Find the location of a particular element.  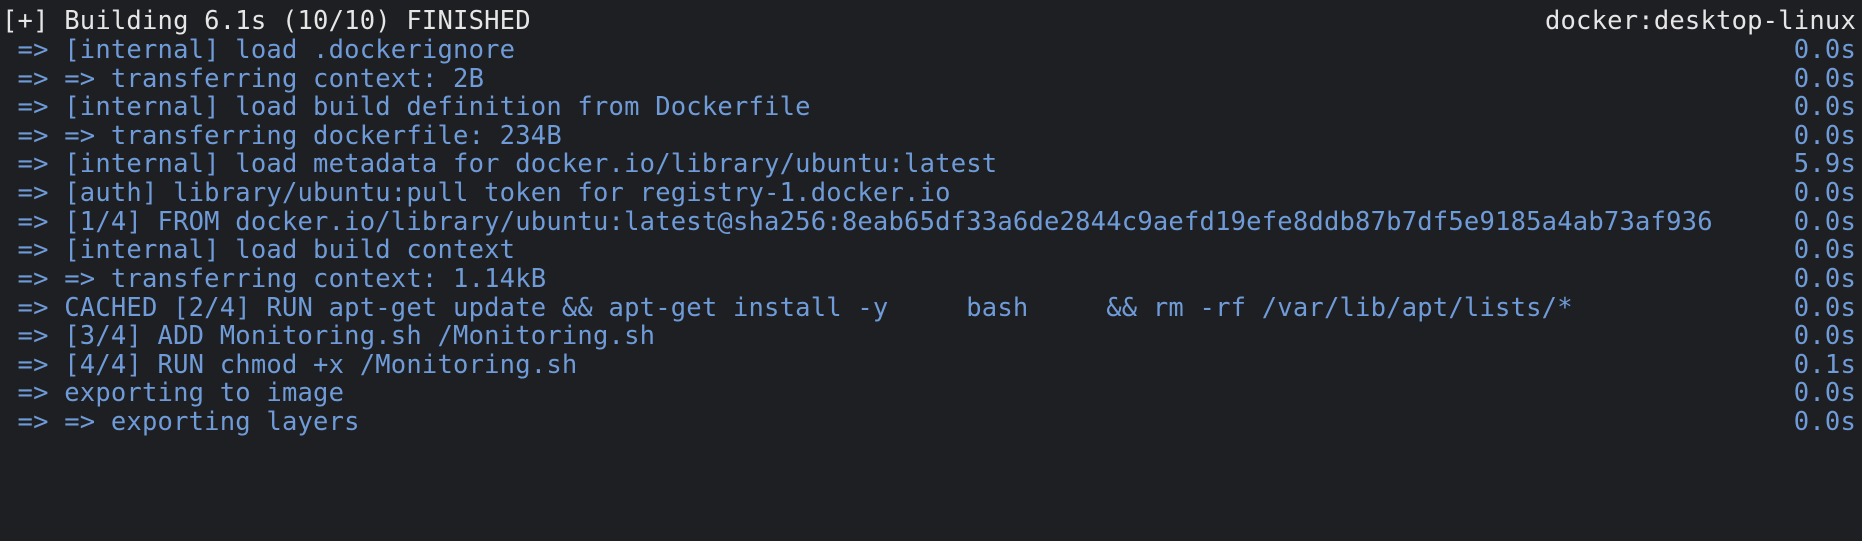

build-step-line: => => exporting layers 0.0s is located at coordinates (929, 422).